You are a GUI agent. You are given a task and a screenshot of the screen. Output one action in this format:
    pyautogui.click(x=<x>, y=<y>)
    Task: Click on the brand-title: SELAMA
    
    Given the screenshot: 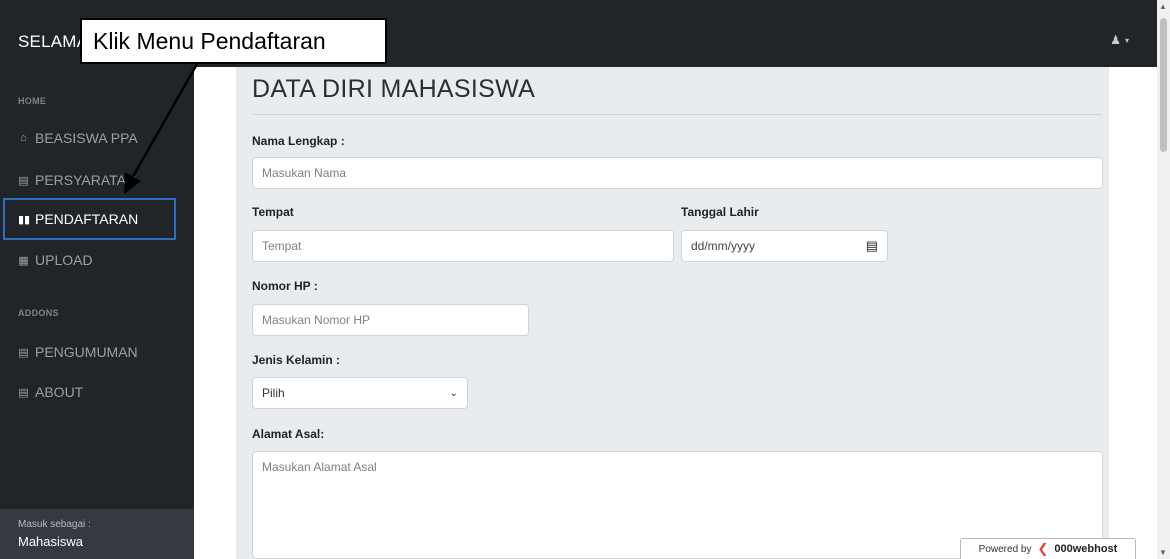 What is the action you would take?
    pyautogui.click(x=53, y=42)
    